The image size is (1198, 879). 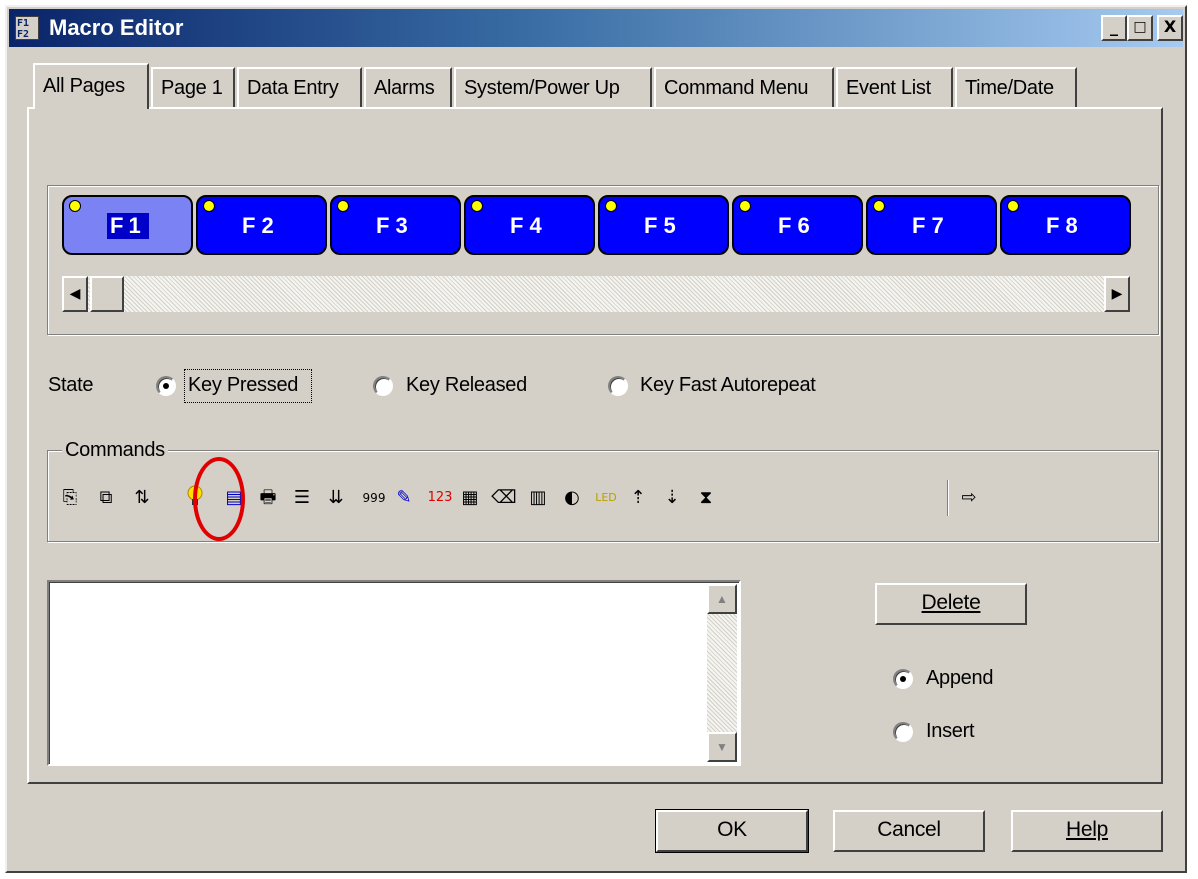 I want to click on function-key-f7: F7, so click(x=931, y=225).